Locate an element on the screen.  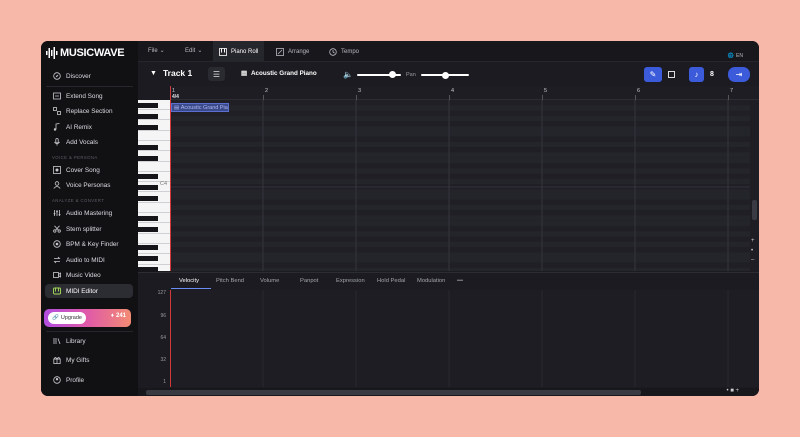
select-tool-button is located at coordinates (671, 74).